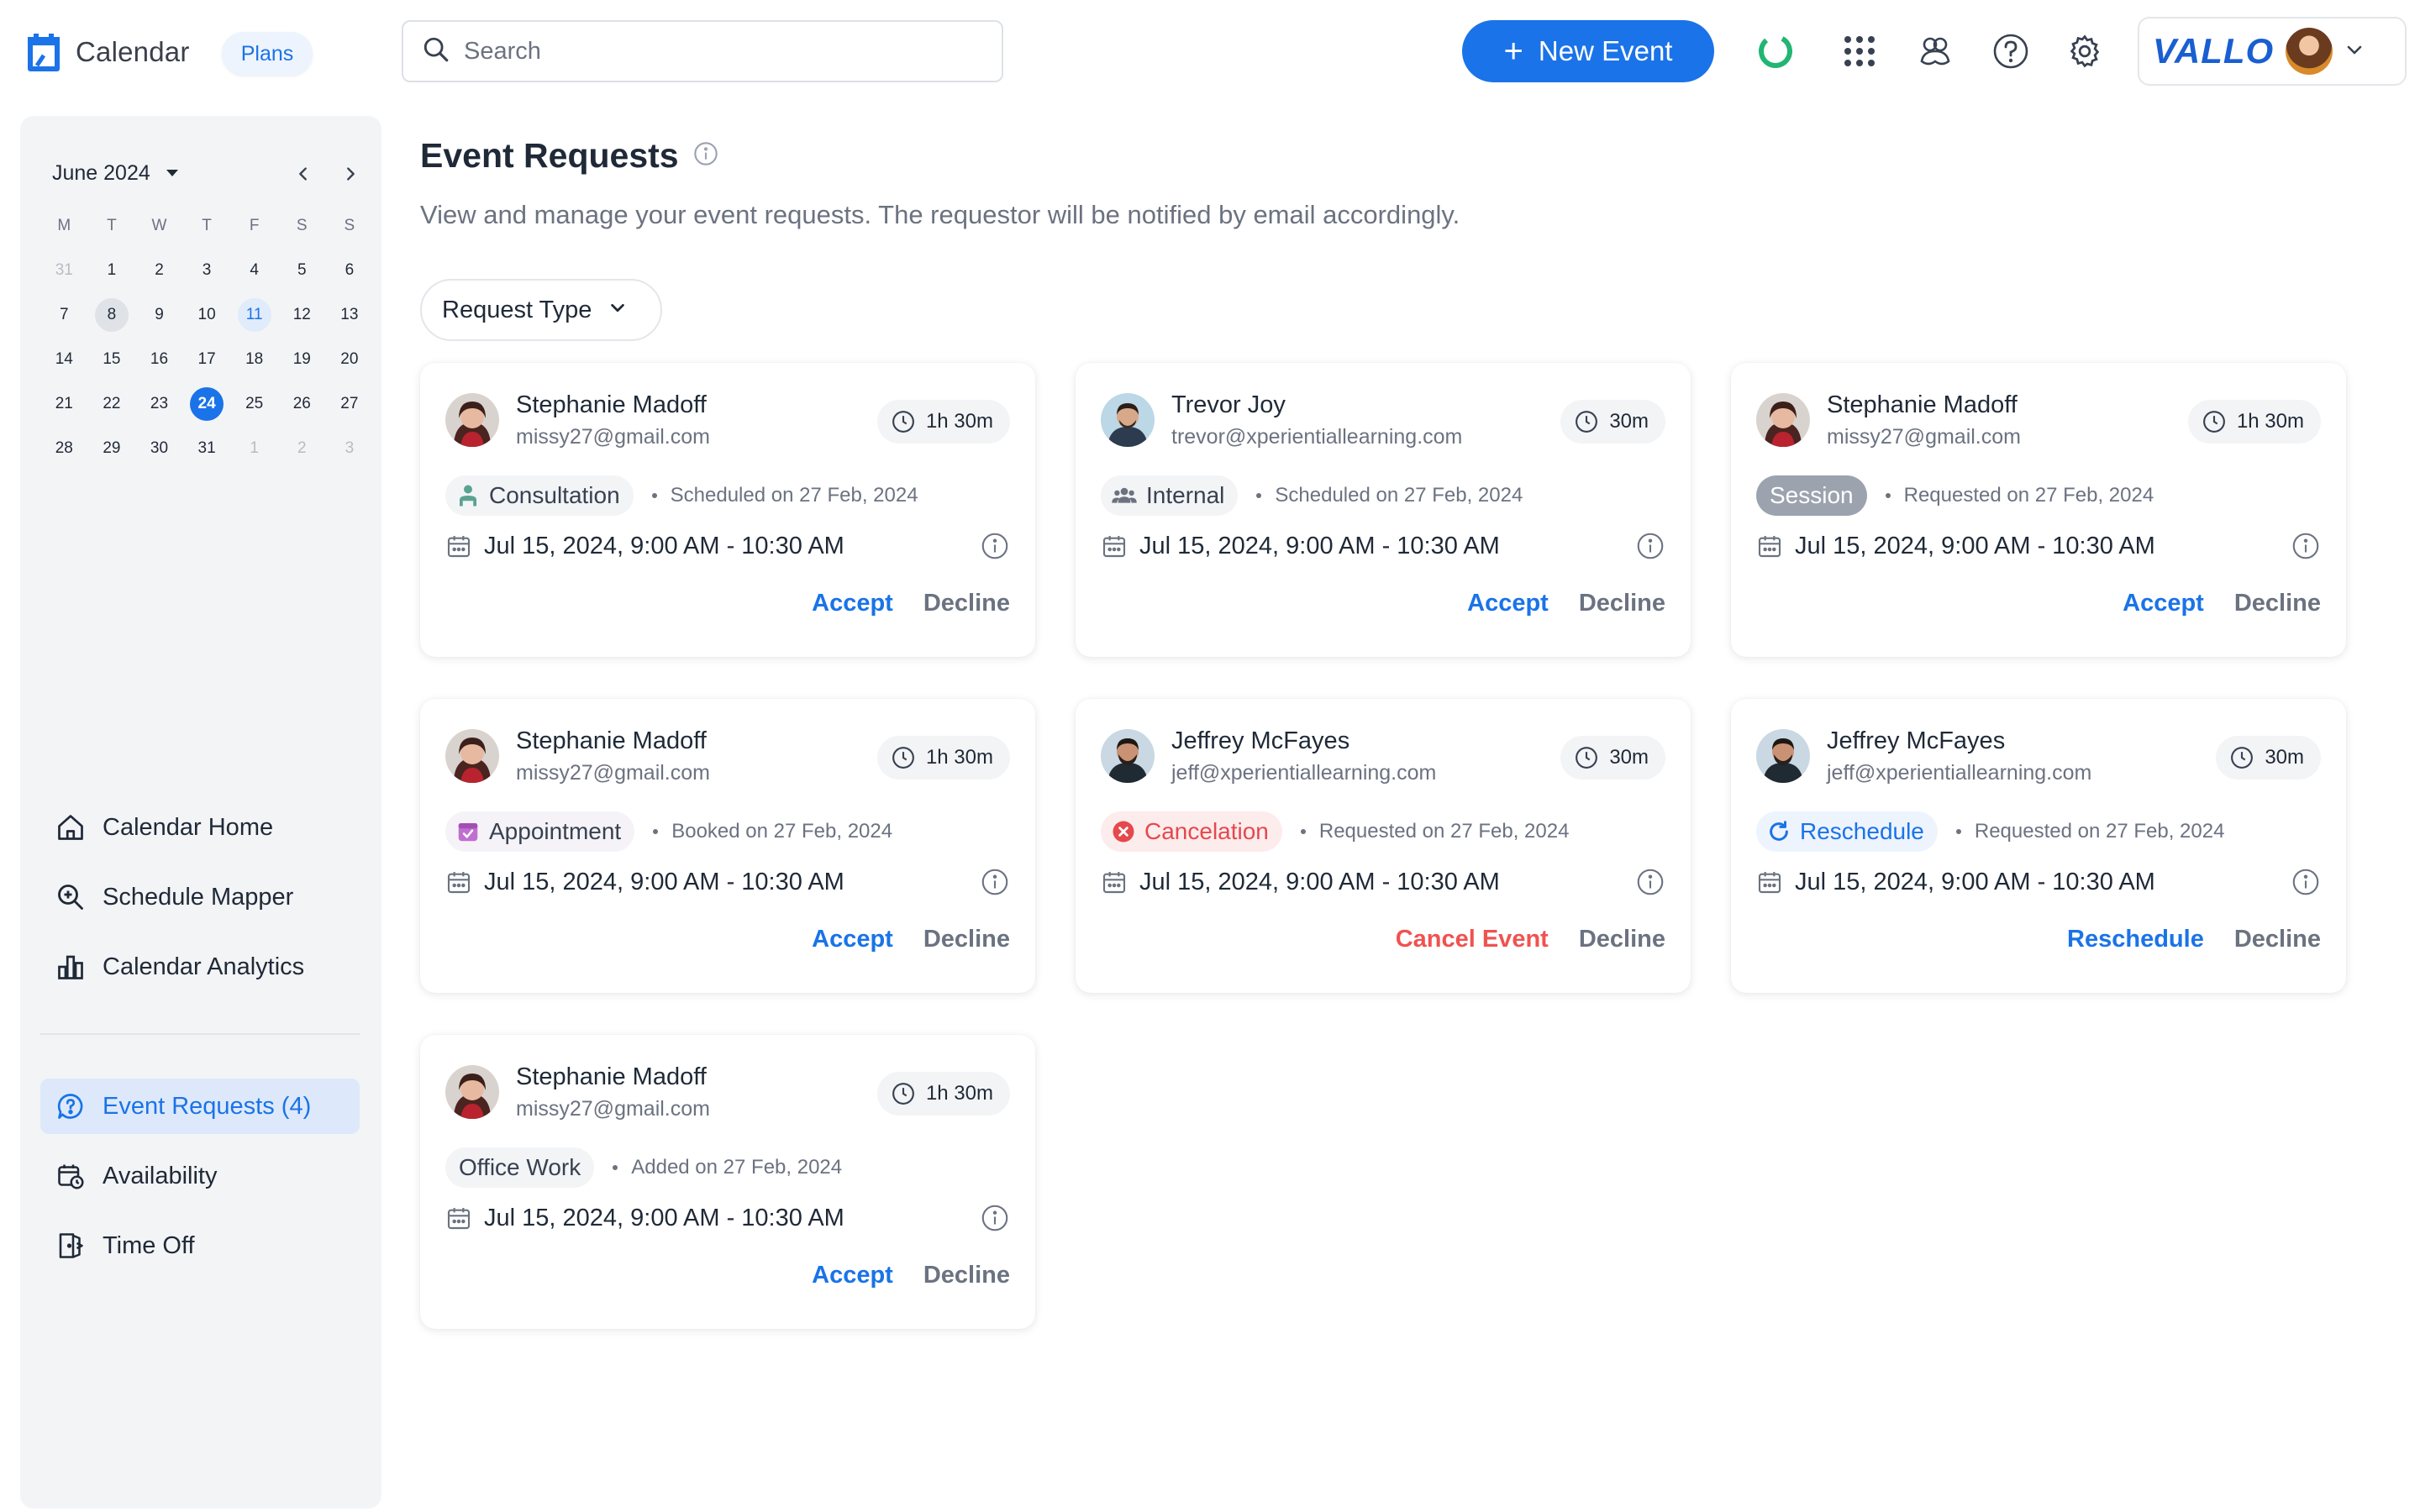 The height and width of the screenshot is (1512, 2420). What do you see at coordinates (200, 967) in the screenshot?
I see `nav-calendar-analytics: Calendar Analytics` at bounding box center [200, 967].